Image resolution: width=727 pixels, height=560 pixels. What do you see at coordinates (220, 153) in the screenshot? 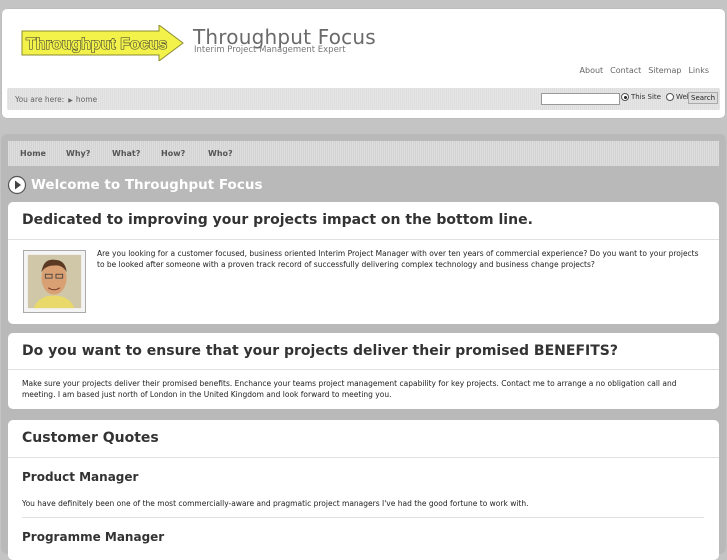
I see `nav-who: Who?` at bounding box center [220, 153].